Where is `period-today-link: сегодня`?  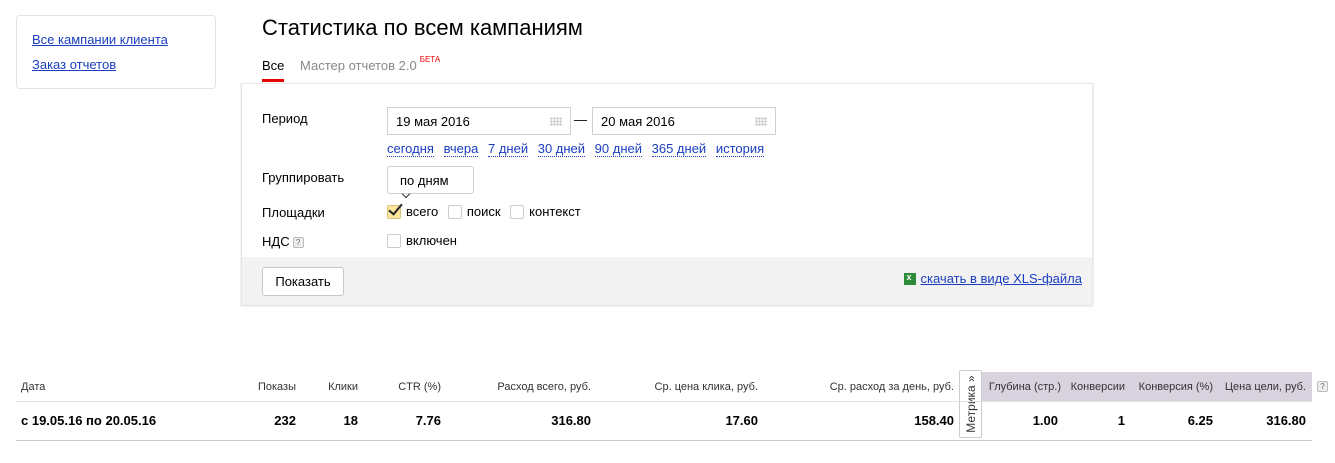 period-today-link: сегодня is located at coordinates (410, 149).